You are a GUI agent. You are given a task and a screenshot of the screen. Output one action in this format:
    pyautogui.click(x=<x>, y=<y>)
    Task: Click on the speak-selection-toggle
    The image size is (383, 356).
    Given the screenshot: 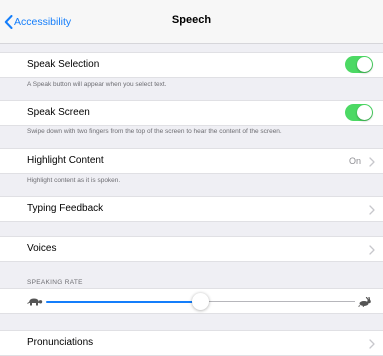 What is the action you would take?
    pyautogui.click(x=359, y=64)
    